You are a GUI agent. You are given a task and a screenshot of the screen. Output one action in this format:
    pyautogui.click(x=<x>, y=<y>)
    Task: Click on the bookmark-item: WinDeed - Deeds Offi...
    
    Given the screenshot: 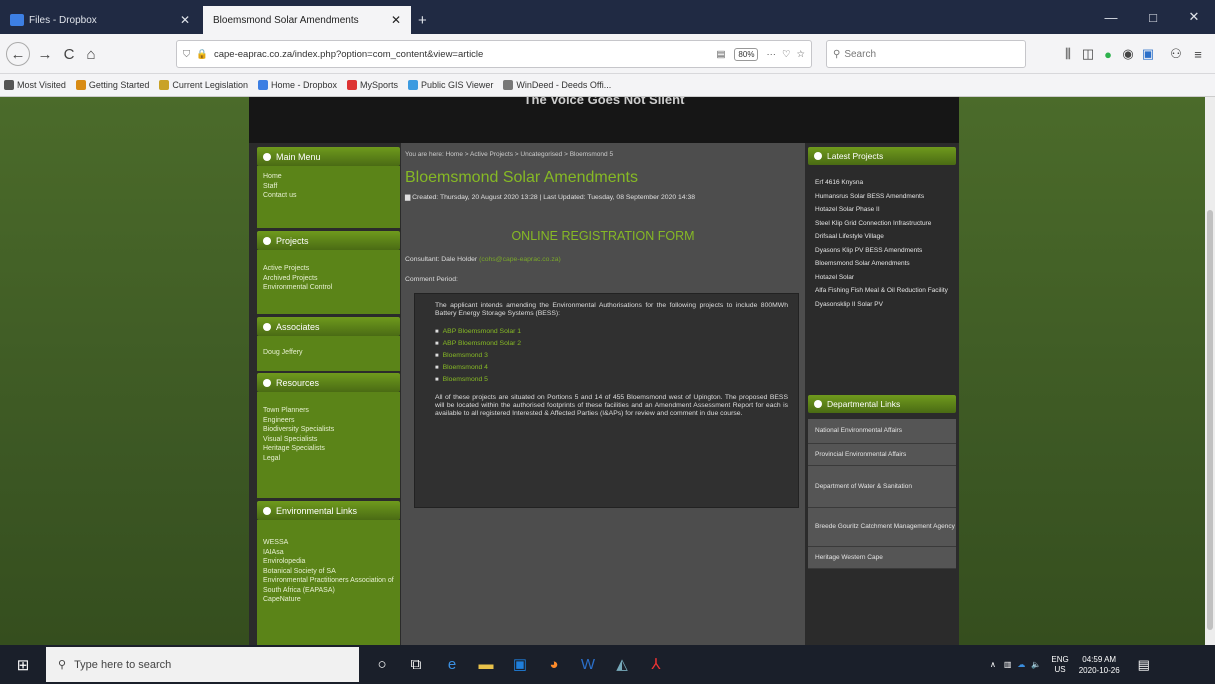 What is the action you would take?
    pyautogui.click(x=557, y=85)
    